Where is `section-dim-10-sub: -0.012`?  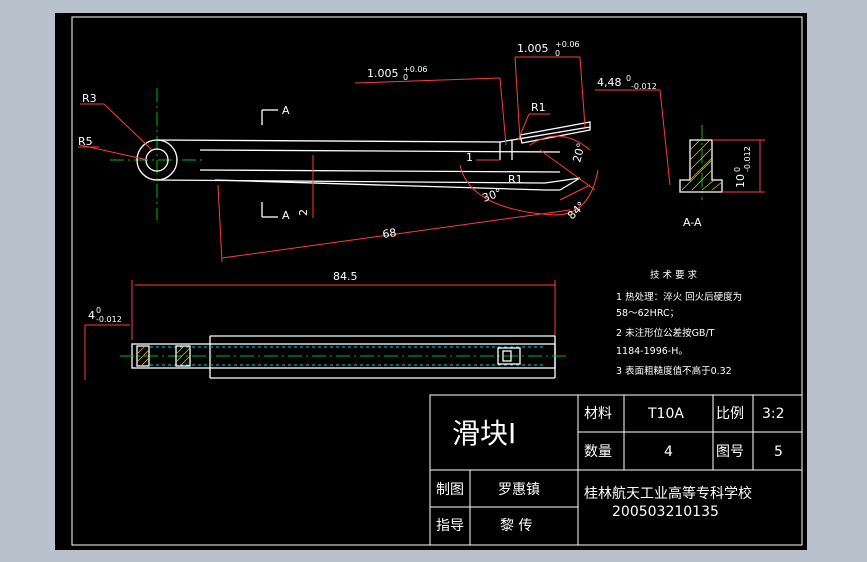
section-dim-10-sub: -0.012 is located at coordinates (747, 159).